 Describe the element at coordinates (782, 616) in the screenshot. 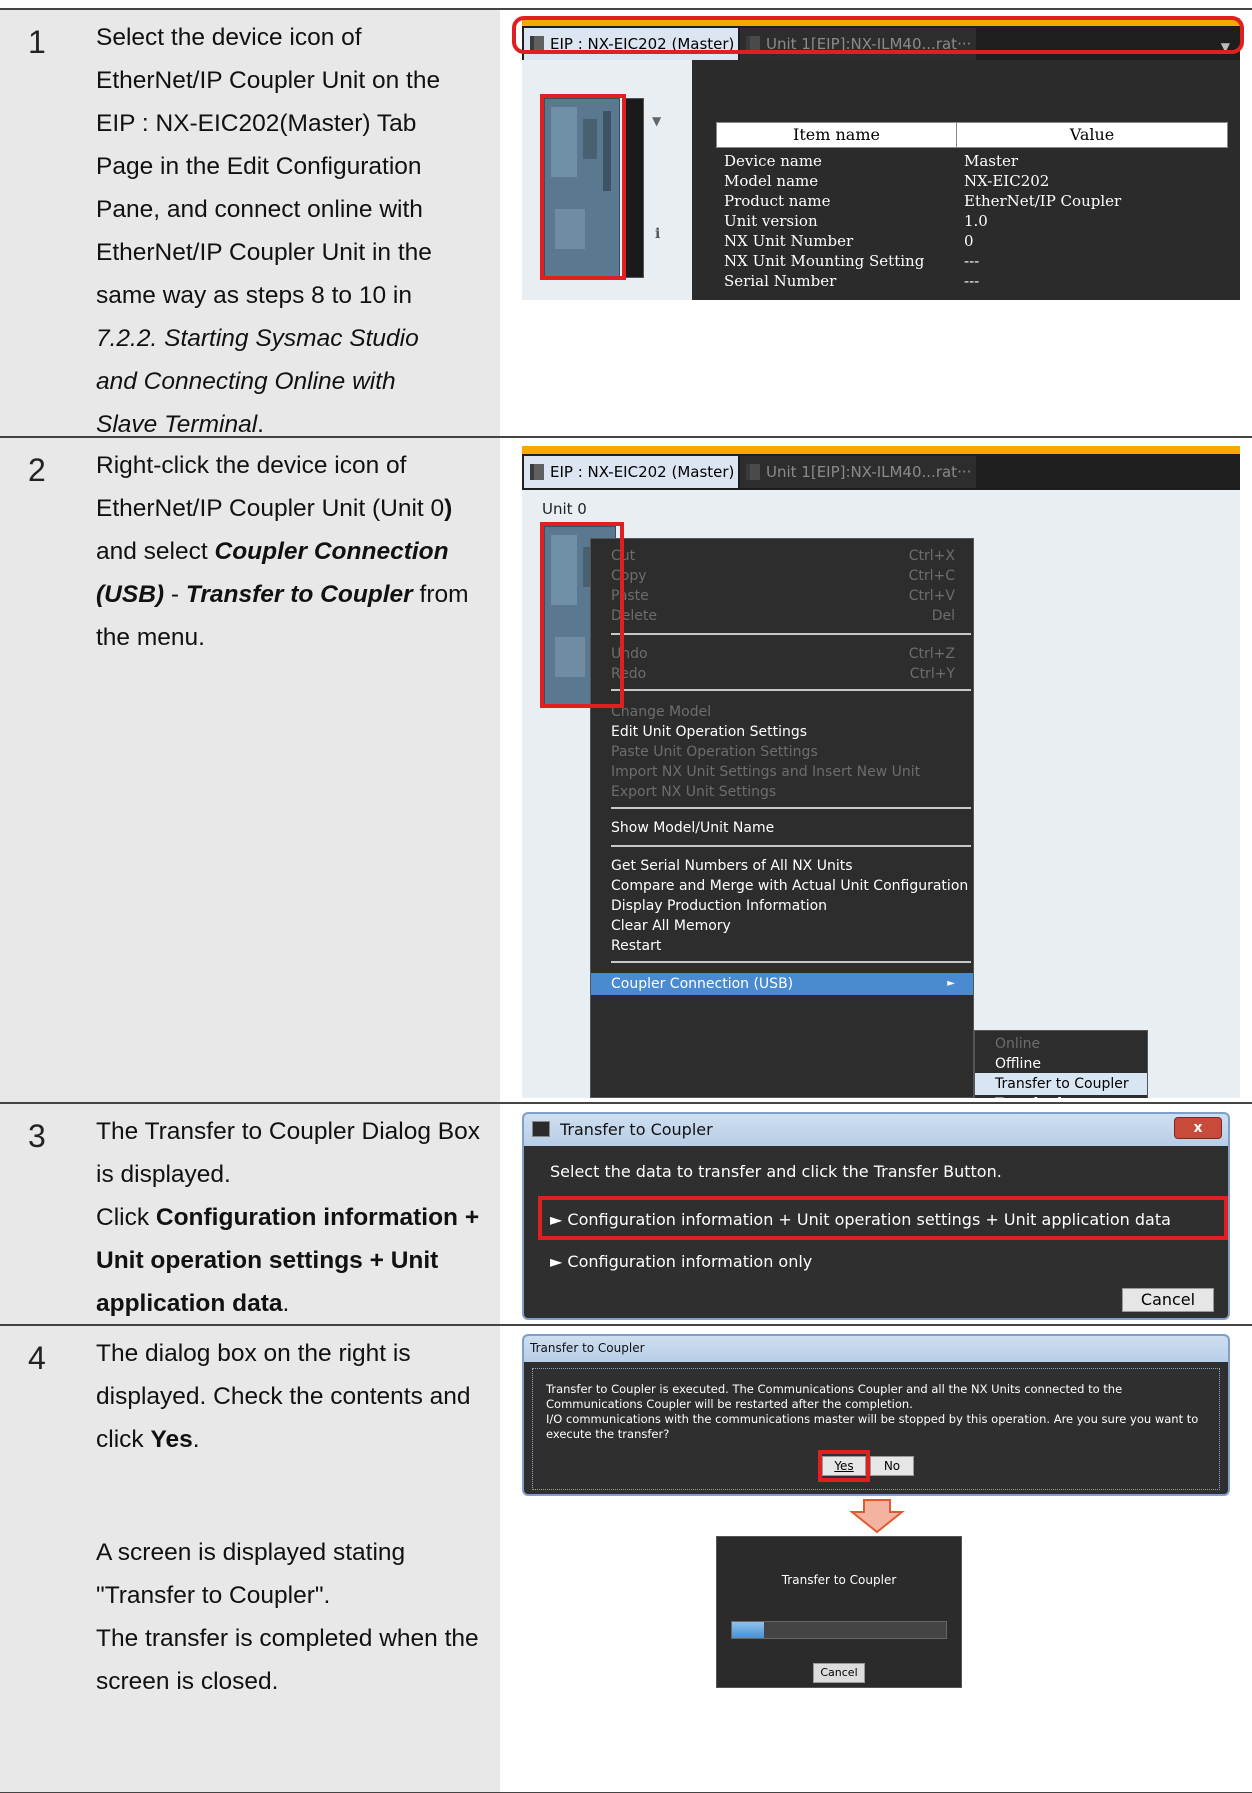

I see `menu-item-delete: Delete Del` at that location.